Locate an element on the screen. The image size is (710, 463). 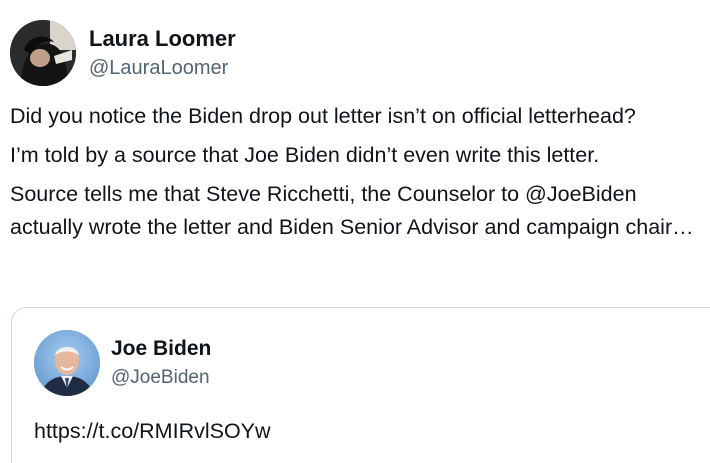
quoted-tweet-link: https://t.co/RMIRvlSOYw is located at coordinates (152, 431).